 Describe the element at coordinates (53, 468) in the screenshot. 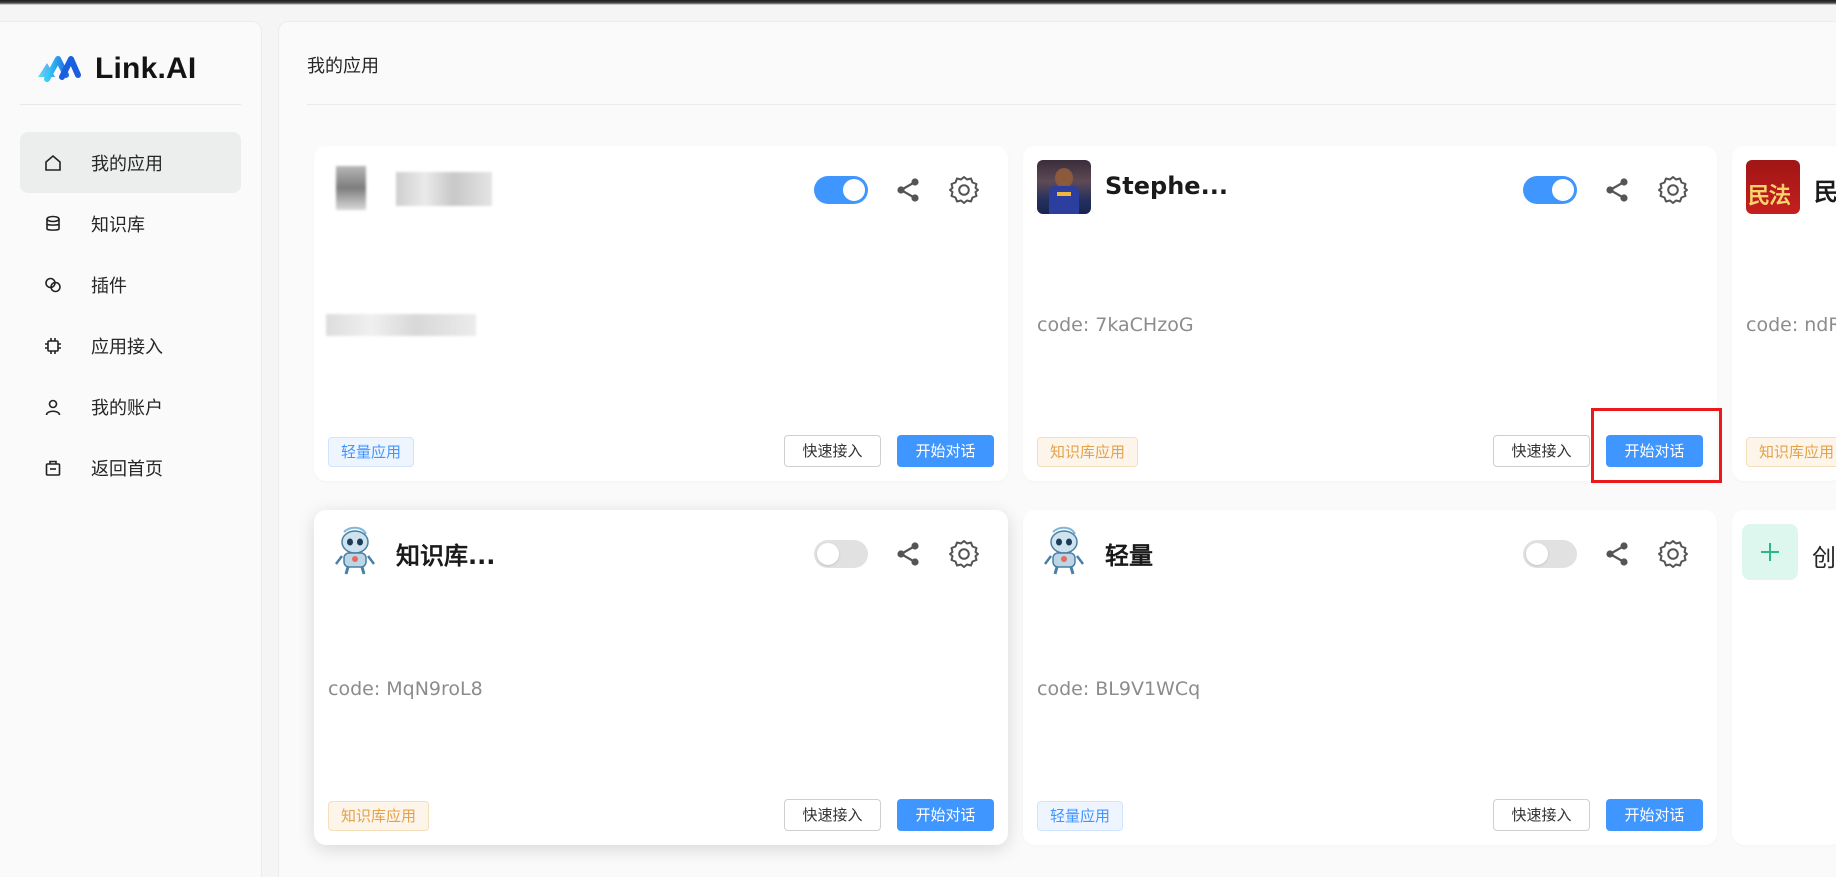

I see `bag-icon` at that location.